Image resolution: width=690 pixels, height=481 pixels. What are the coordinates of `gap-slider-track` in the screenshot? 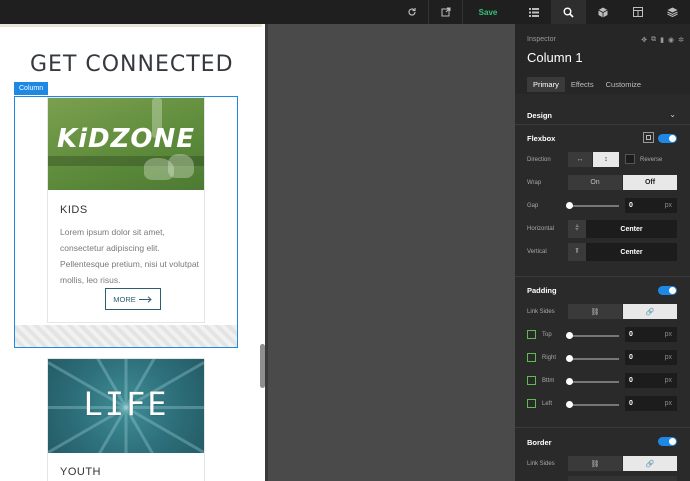 It's located at (594, 206).